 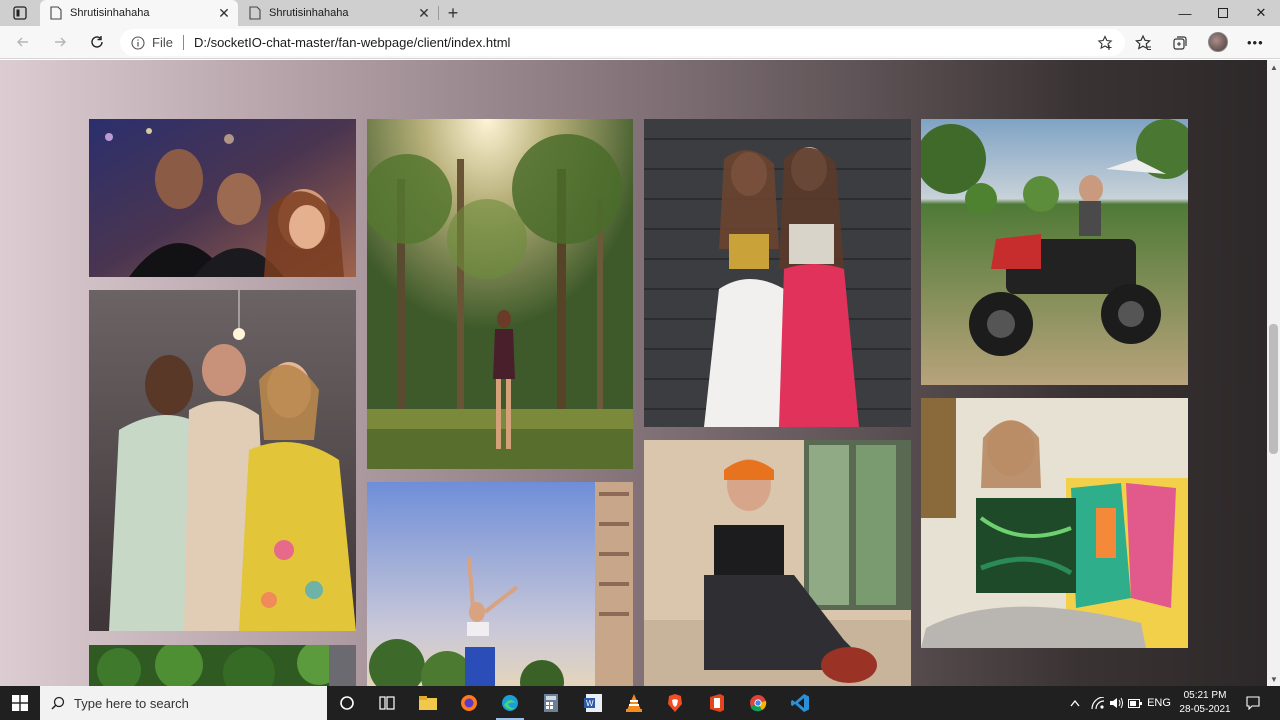 What do you see at coordinates (469, 703) in the screenshot?
I see `firefox-icon` at bounding box center [469, 703].